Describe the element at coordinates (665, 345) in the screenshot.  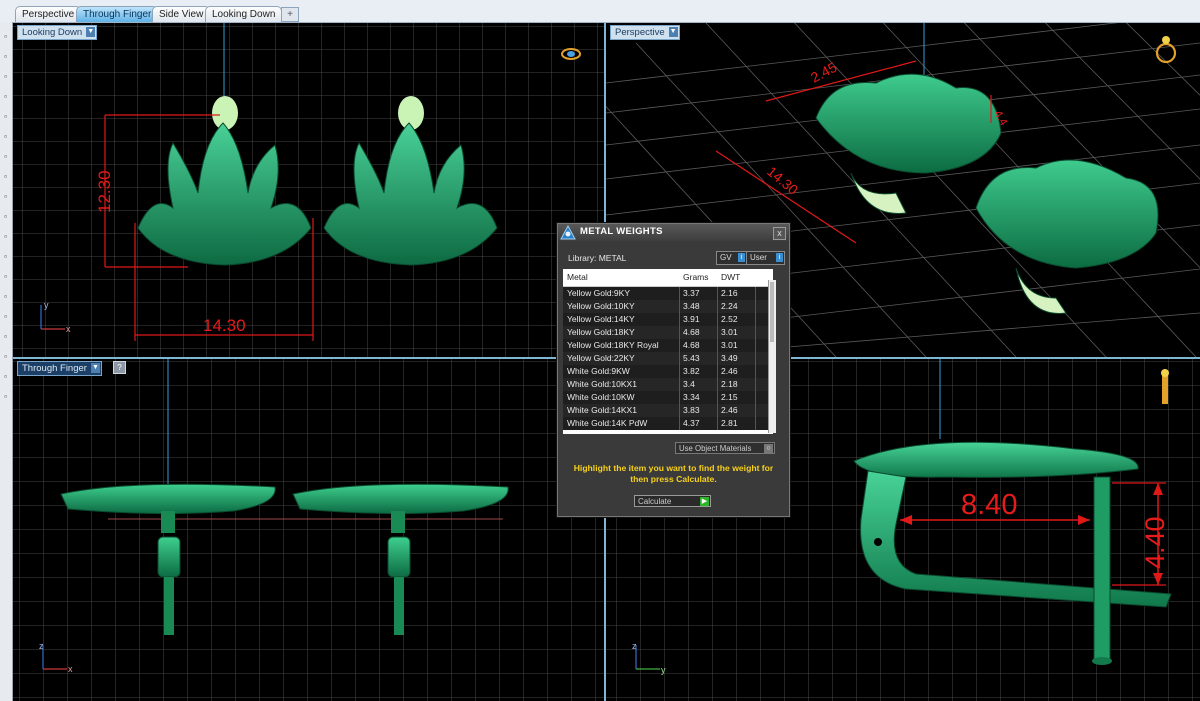
I see `table-row: Yellow Gold:18KY Royal 4.68 3.01` at that location.